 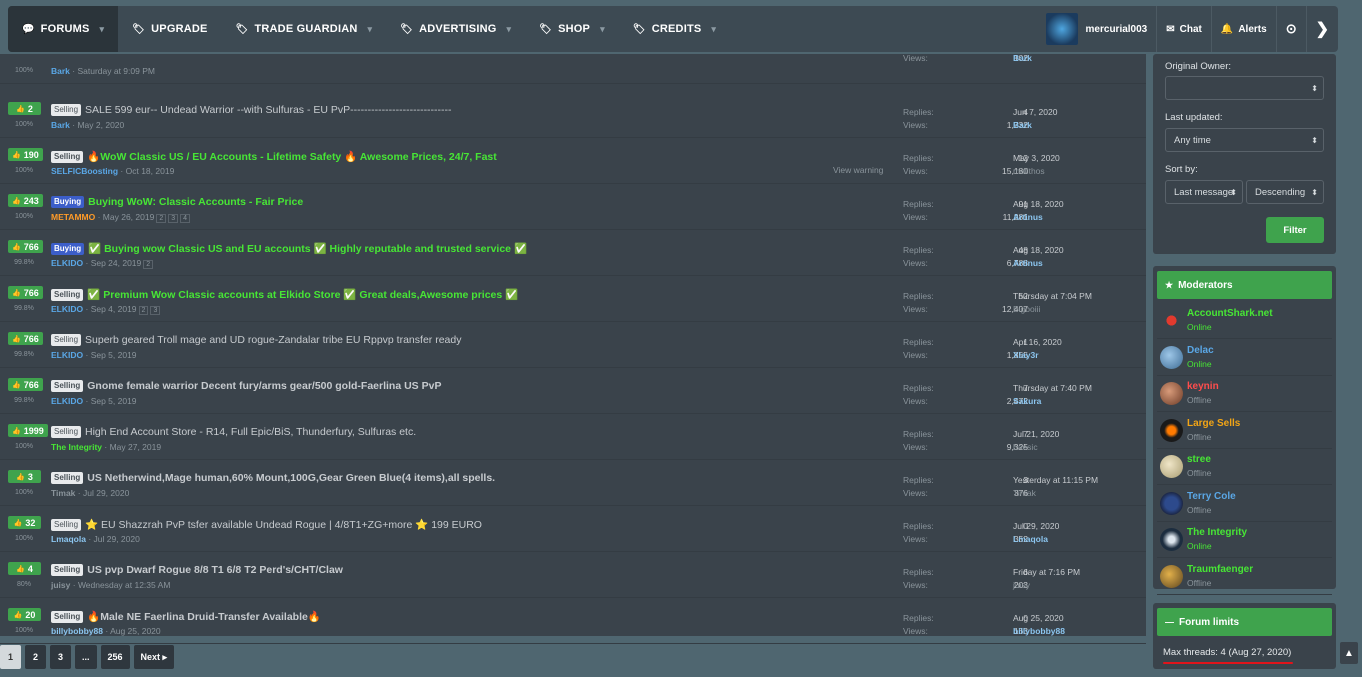 What do you see at coordinates (1244, 467) in the screenshot?
I see `moderator-item: stree Offline` at bounding box center [1244, 467].